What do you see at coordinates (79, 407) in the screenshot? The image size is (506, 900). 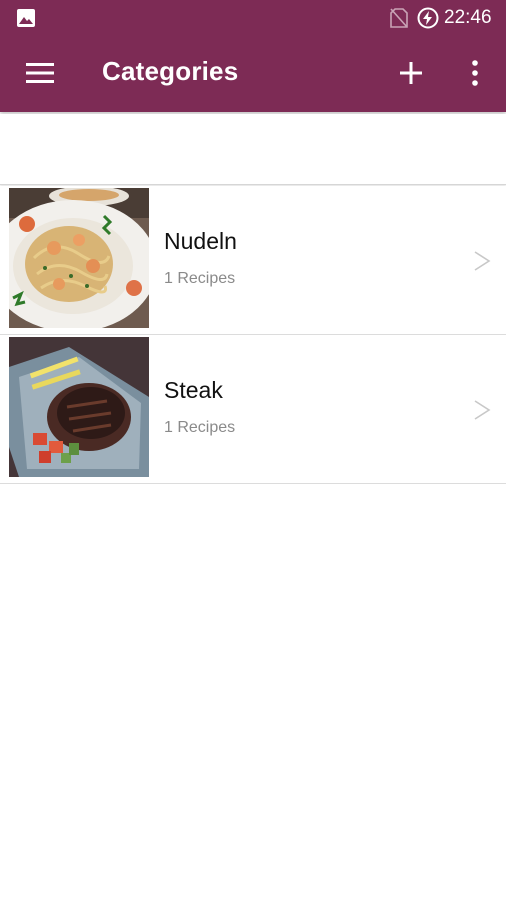 I see `category-image-steak` at bounding box center [79, 407].